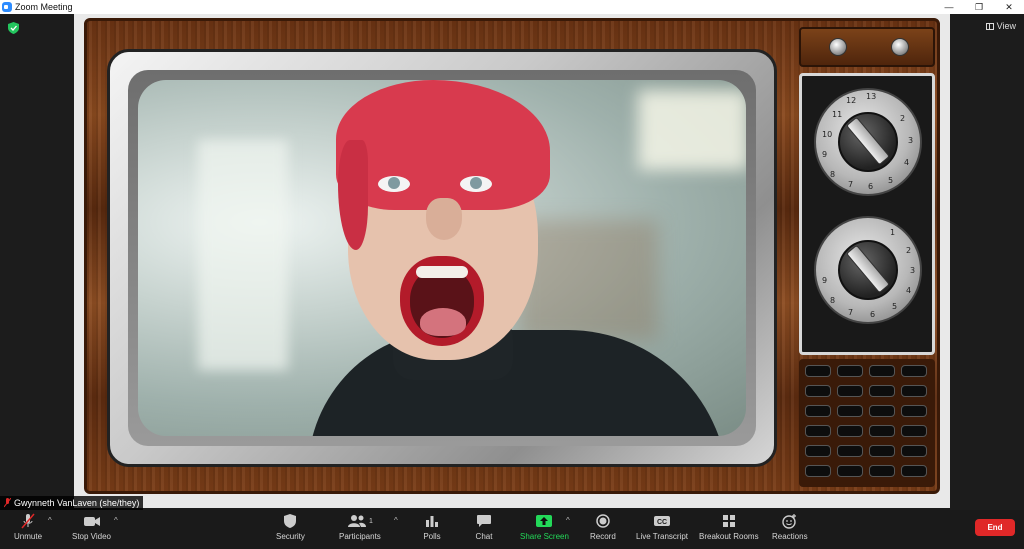 The image size is (1024, 549). Describe the element at coordinates (444, 219) in the screenshot. I see `nose` at that location.